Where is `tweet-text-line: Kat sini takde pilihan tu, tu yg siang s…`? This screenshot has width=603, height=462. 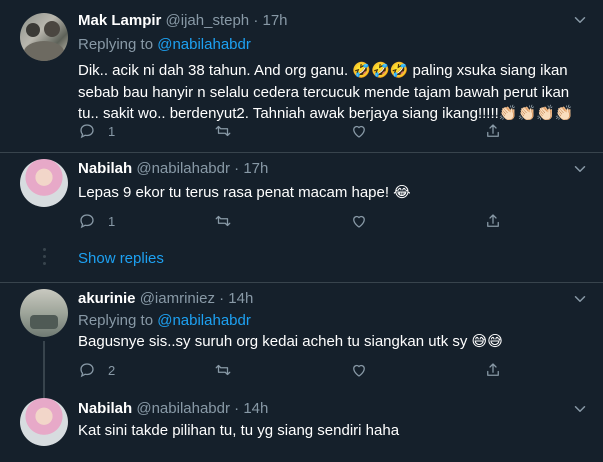
tweet-text-line: Kat sini takde pilihan tu, tu yg siang s… is located at coordinates (239, 430).